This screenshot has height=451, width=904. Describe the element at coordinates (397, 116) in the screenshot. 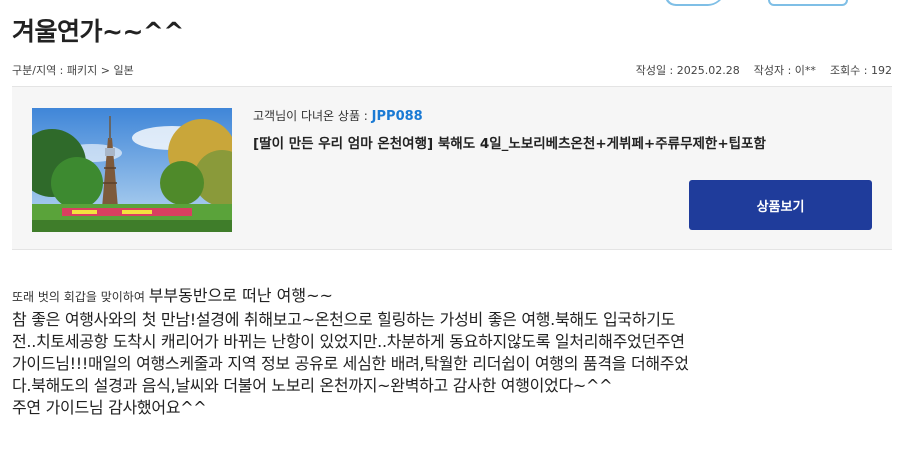

I see `product-code: JPP088` at that location.